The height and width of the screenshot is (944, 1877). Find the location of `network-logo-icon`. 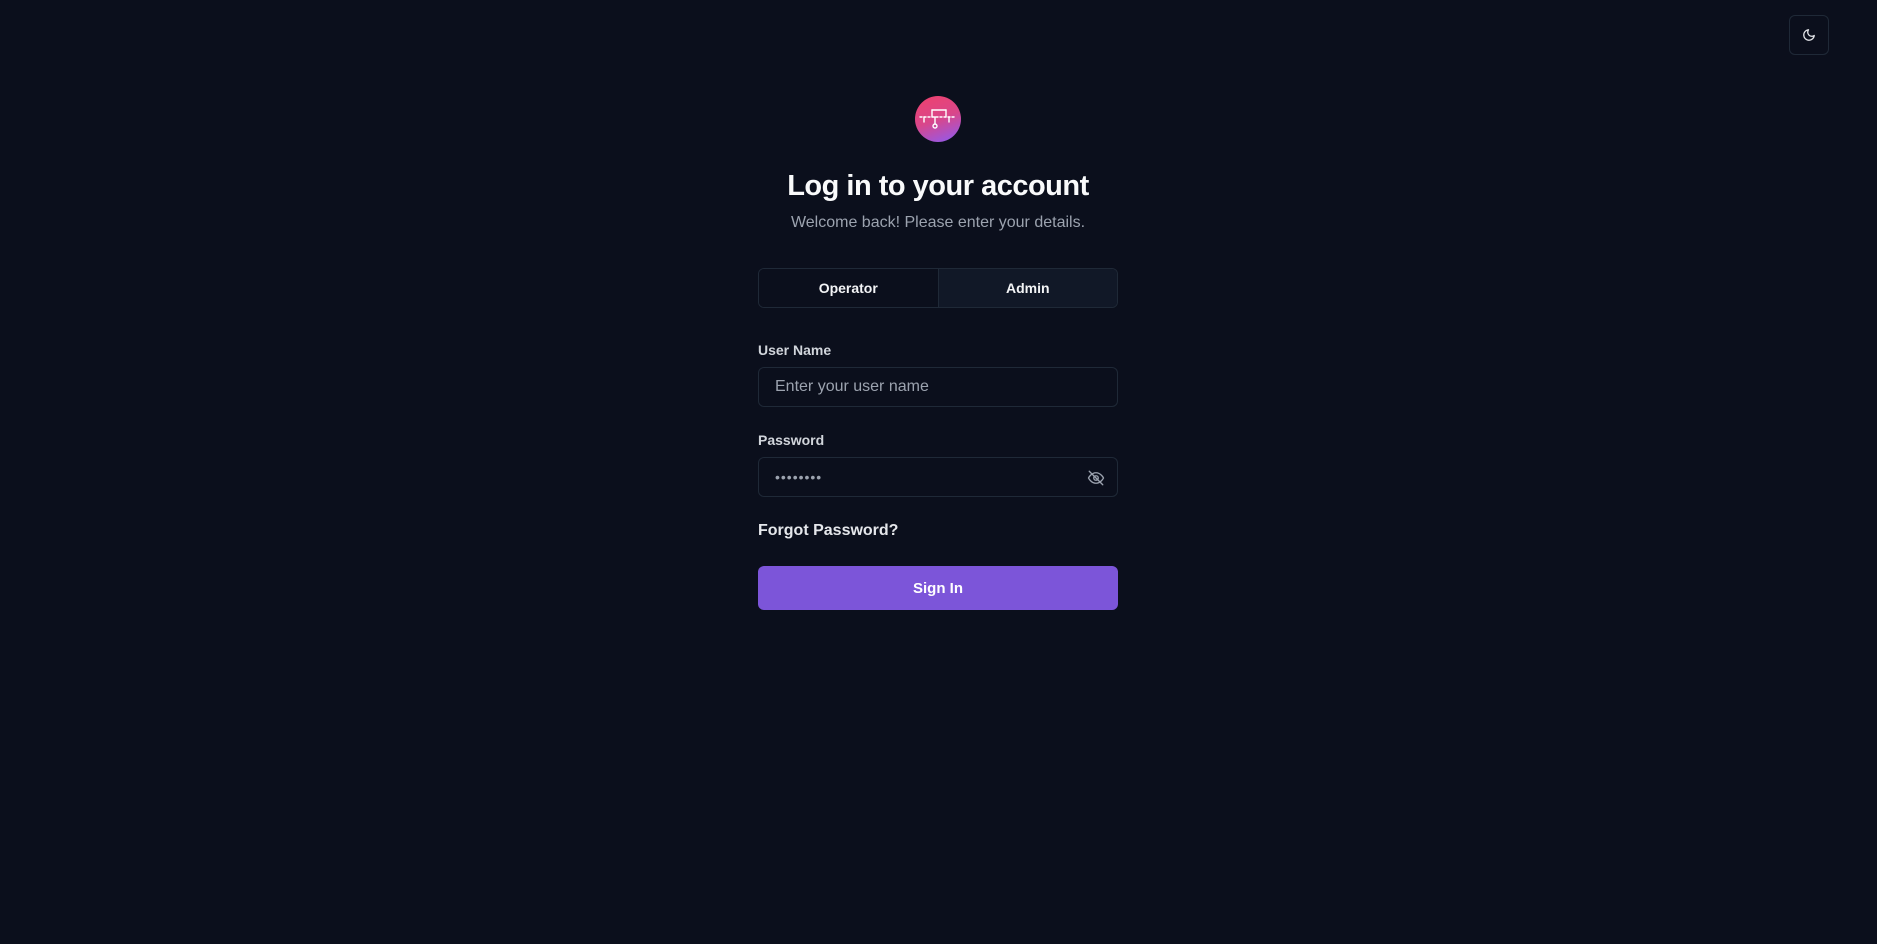

network-logo-icon is located at coordinates (938, 119).